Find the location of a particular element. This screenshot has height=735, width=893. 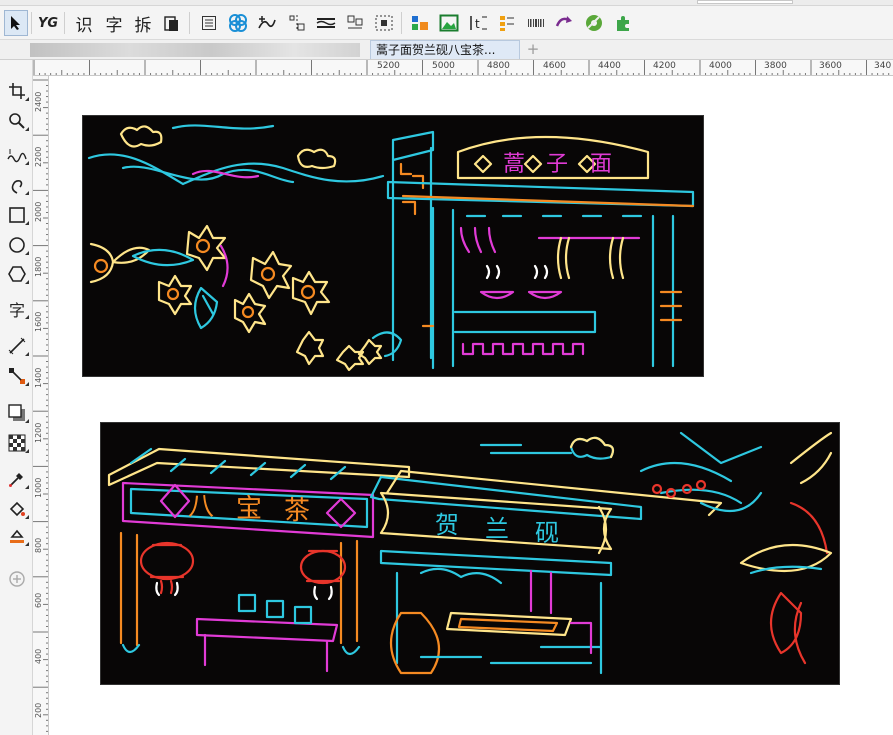

text-tool-glyph: 字 is located at coordinates (16, 310).